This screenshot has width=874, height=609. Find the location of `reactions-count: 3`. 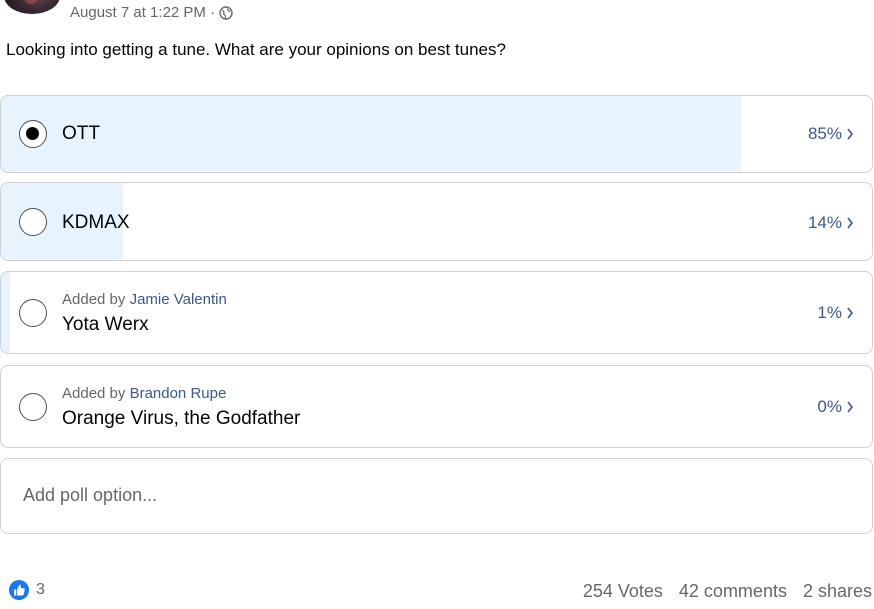

reactions-count: 3 is located at coordinates (40, 590).